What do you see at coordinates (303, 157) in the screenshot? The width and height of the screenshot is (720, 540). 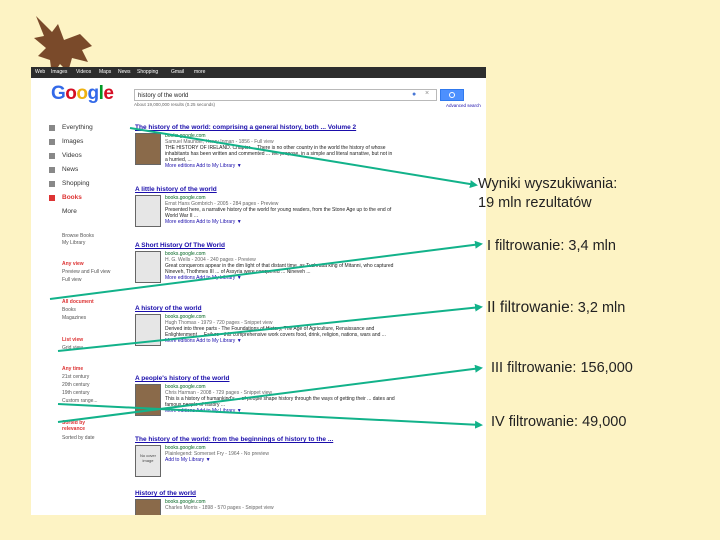 I see `arrow-results` at bounding box center [303, 157].